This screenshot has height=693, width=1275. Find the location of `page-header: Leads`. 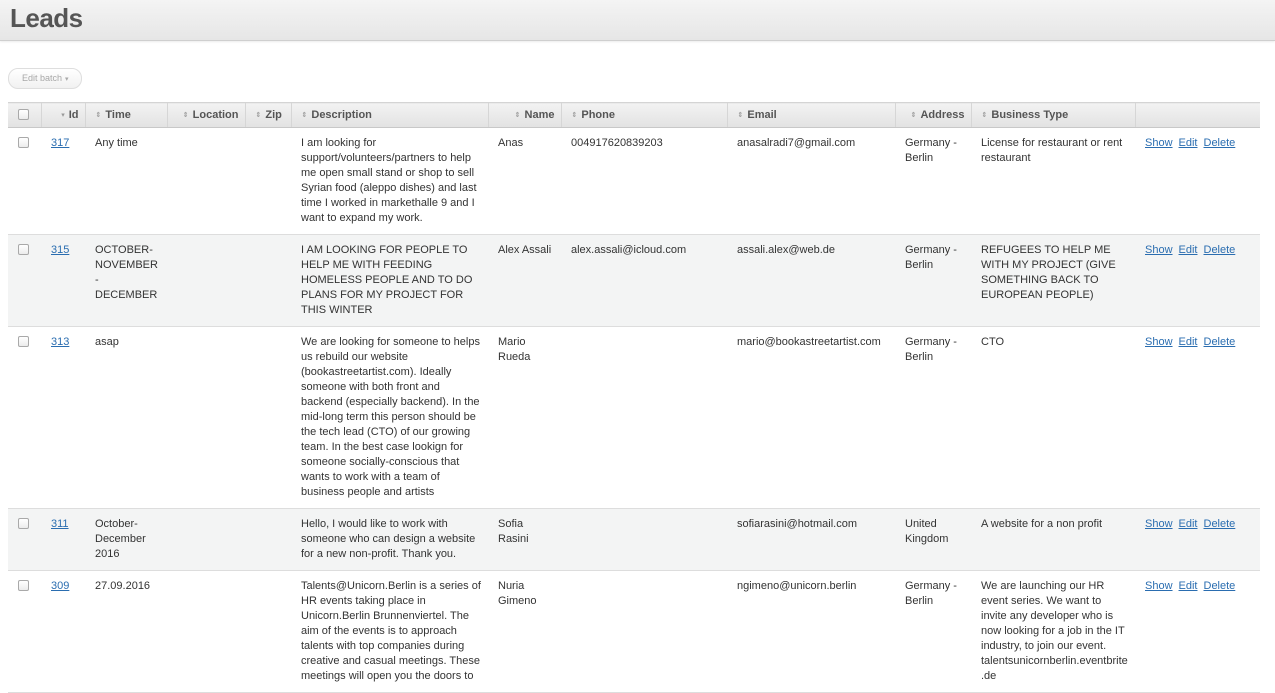

page-header: Leads is located at coordinates (637, 20).